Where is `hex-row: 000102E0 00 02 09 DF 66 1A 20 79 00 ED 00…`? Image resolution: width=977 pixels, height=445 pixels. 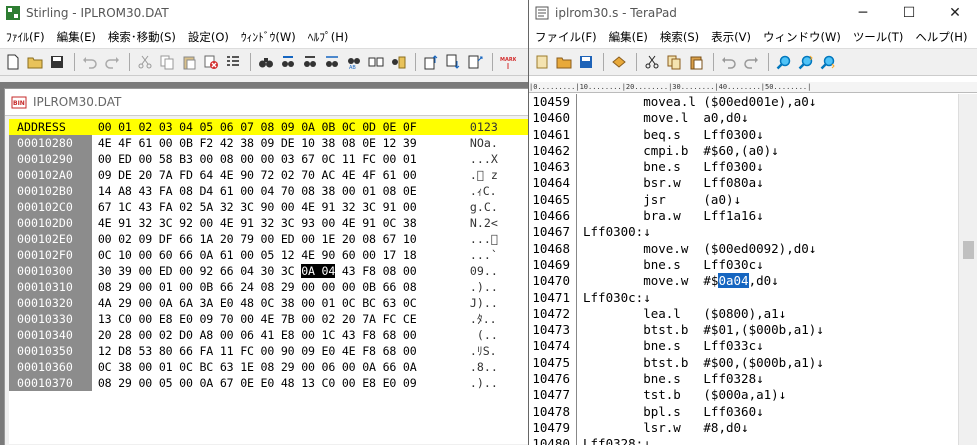 hex-row: 000102E0 00 02 09 DF 66 1A 20 79 00 ED 00… is located at coordinates (268, 239).